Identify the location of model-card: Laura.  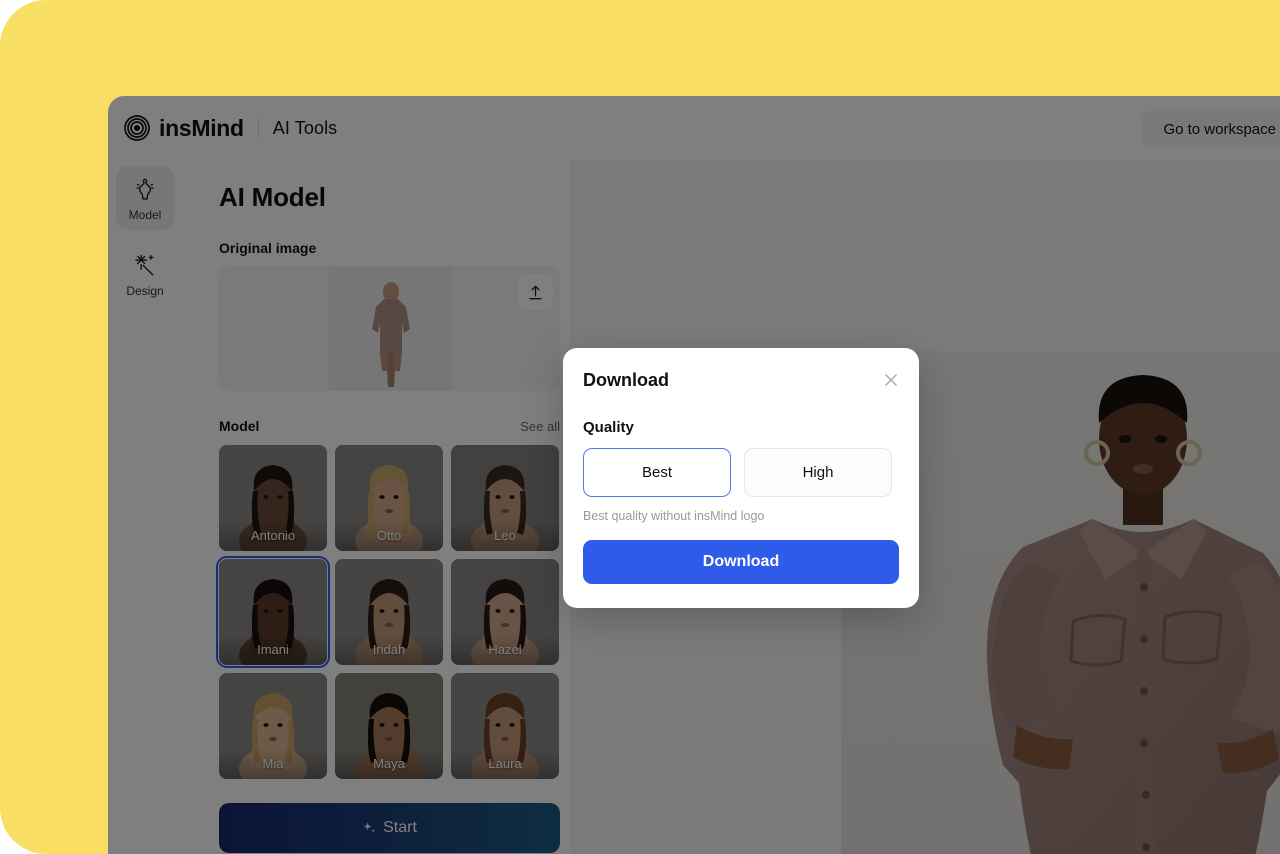
(505, 726).